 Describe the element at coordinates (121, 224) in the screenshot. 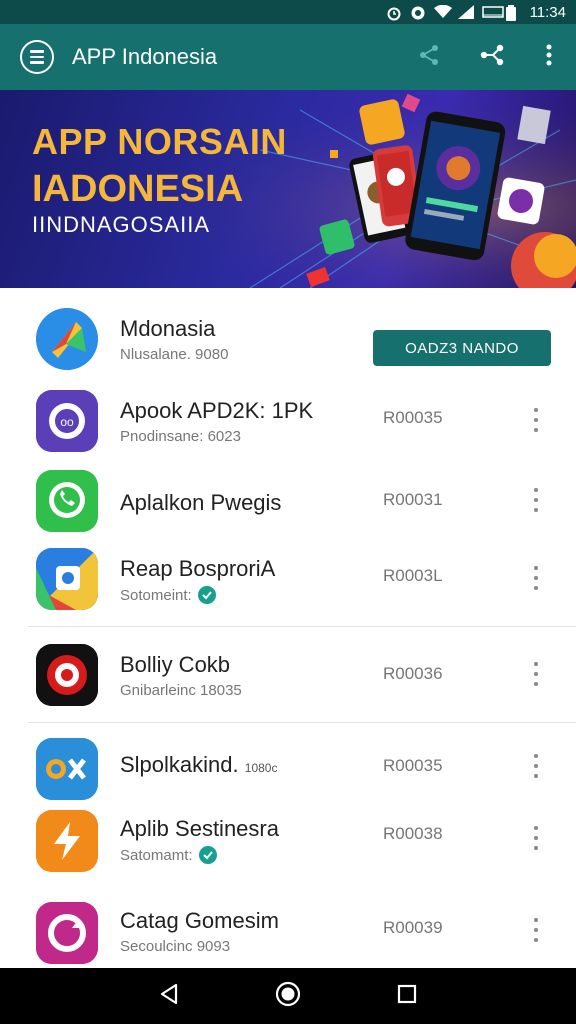

I see `banner-subtitle: IINDNAGOSAIIA` at that location.